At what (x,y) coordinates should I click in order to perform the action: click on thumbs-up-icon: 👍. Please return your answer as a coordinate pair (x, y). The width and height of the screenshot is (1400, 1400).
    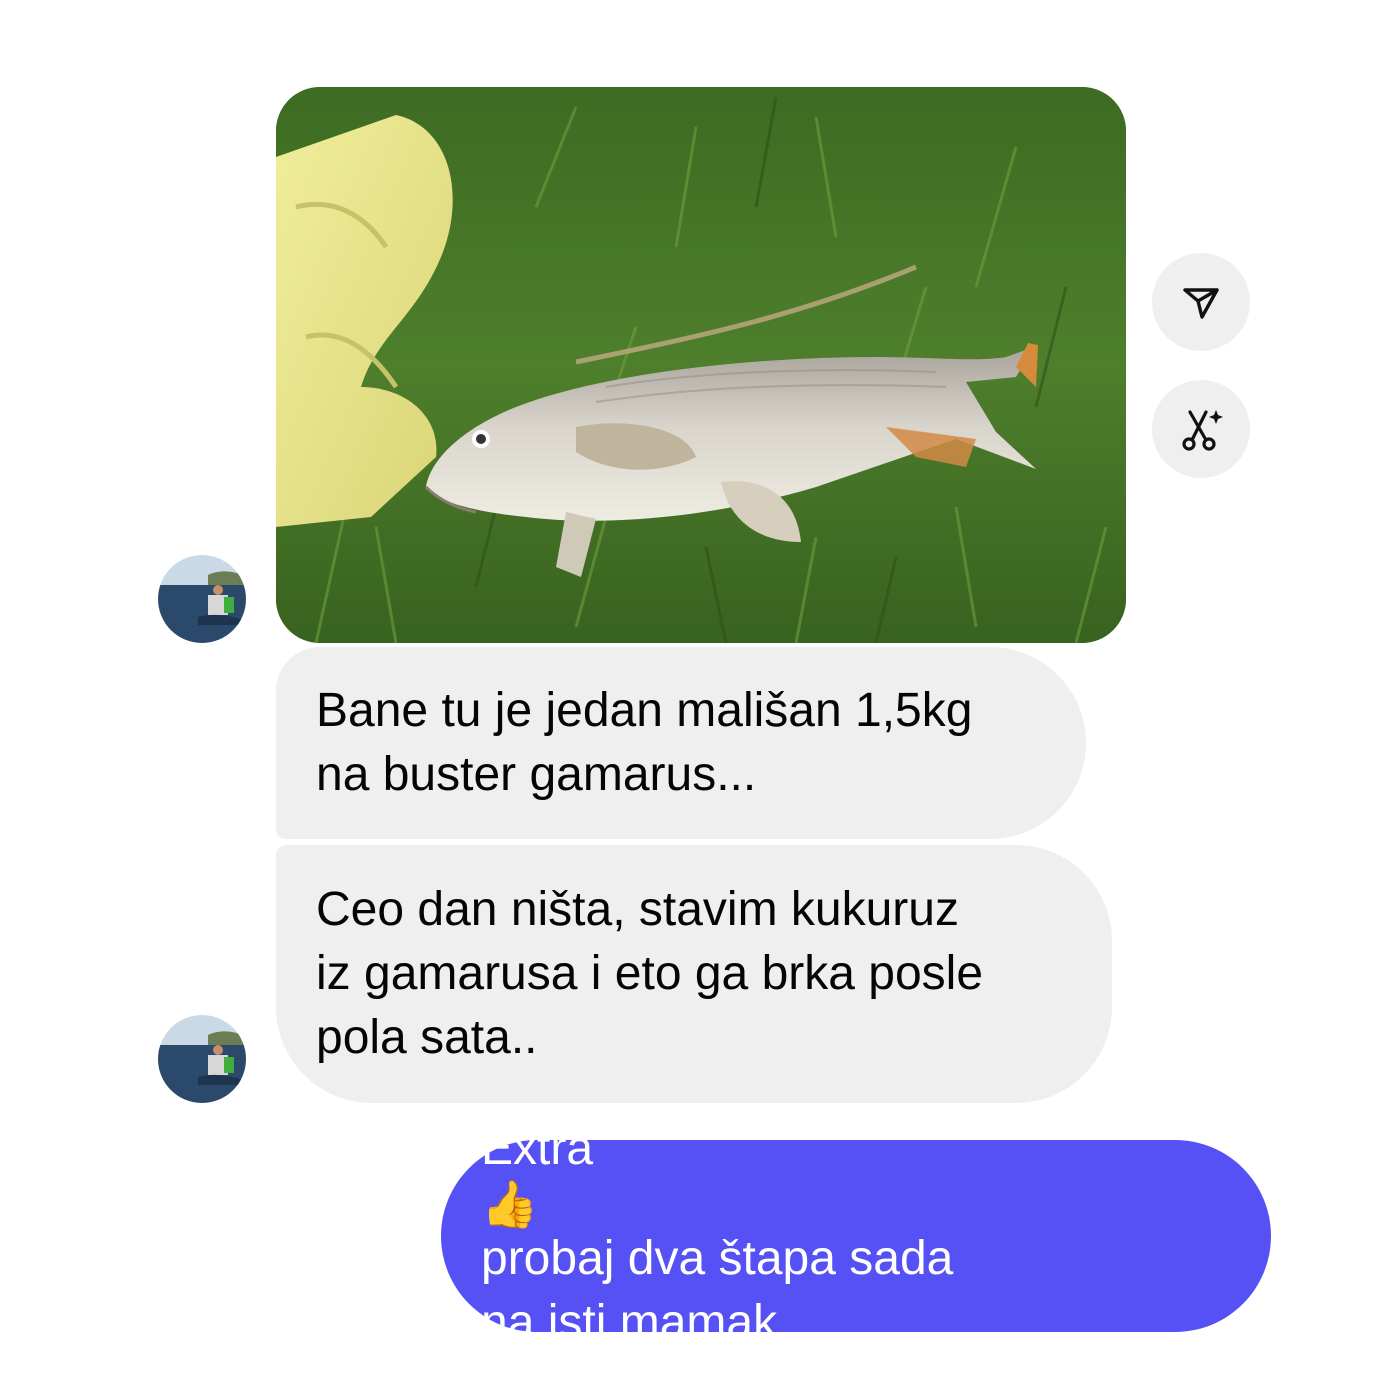
    Looking at the image, I should click on (510, 1204).